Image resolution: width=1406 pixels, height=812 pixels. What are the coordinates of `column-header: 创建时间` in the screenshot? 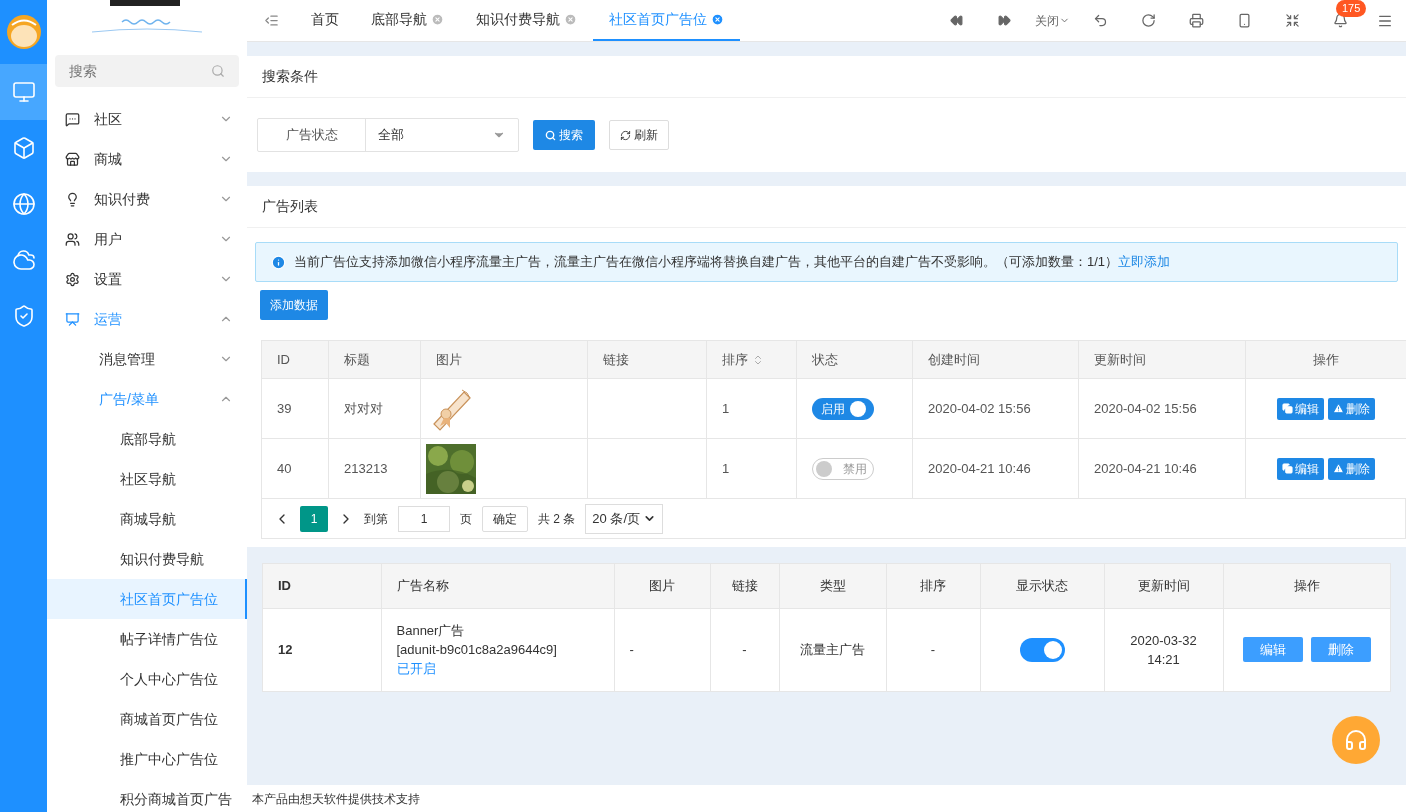 It's located at (995, 359).